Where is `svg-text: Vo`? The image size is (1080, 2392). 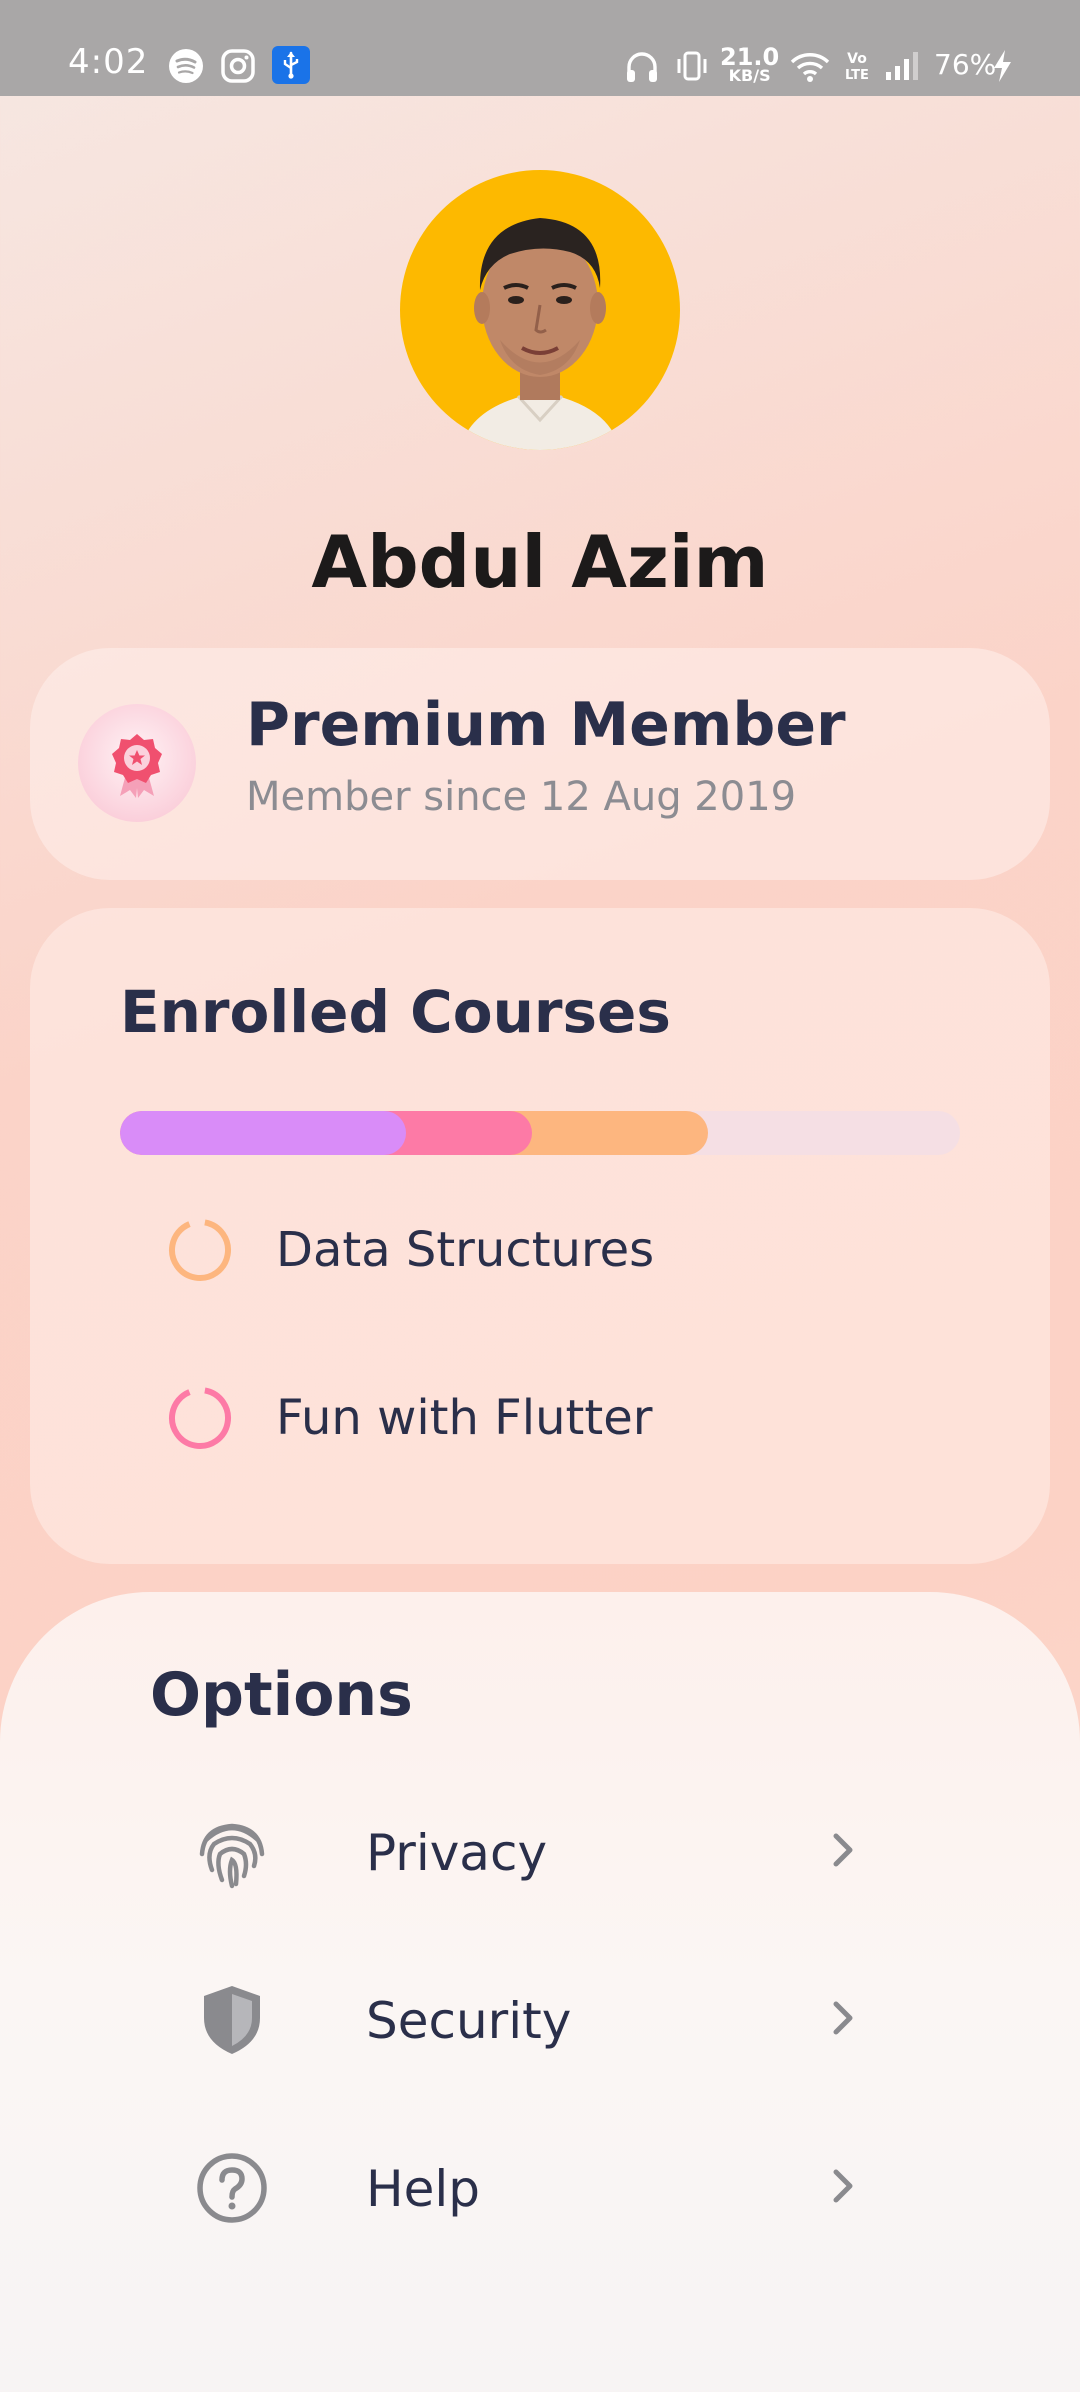 svg-text: Vo is located at coordinates (857, 59).